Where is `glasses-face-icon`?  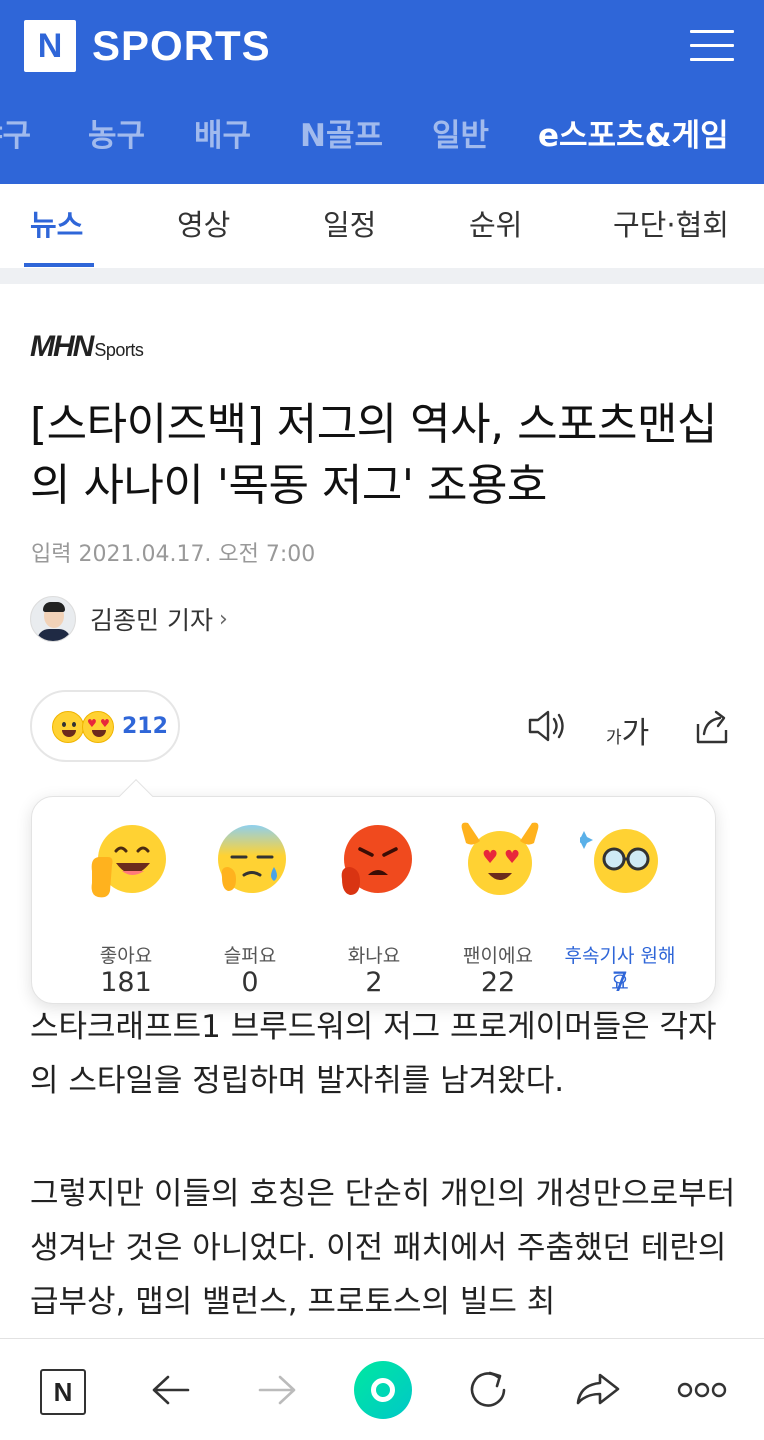 glasses-face-icon is located at coordinates (619, 861).